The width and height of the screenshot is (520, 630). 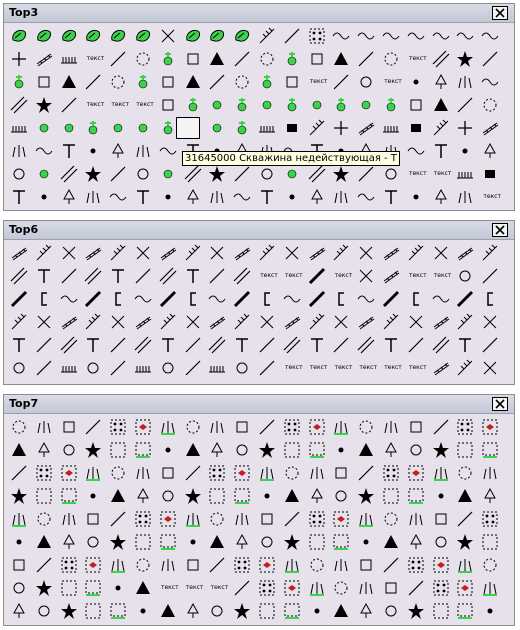 What do you see at coordinates (500, 404) in the screenshot?
I see `close-button` at bounding box center [500, 404].